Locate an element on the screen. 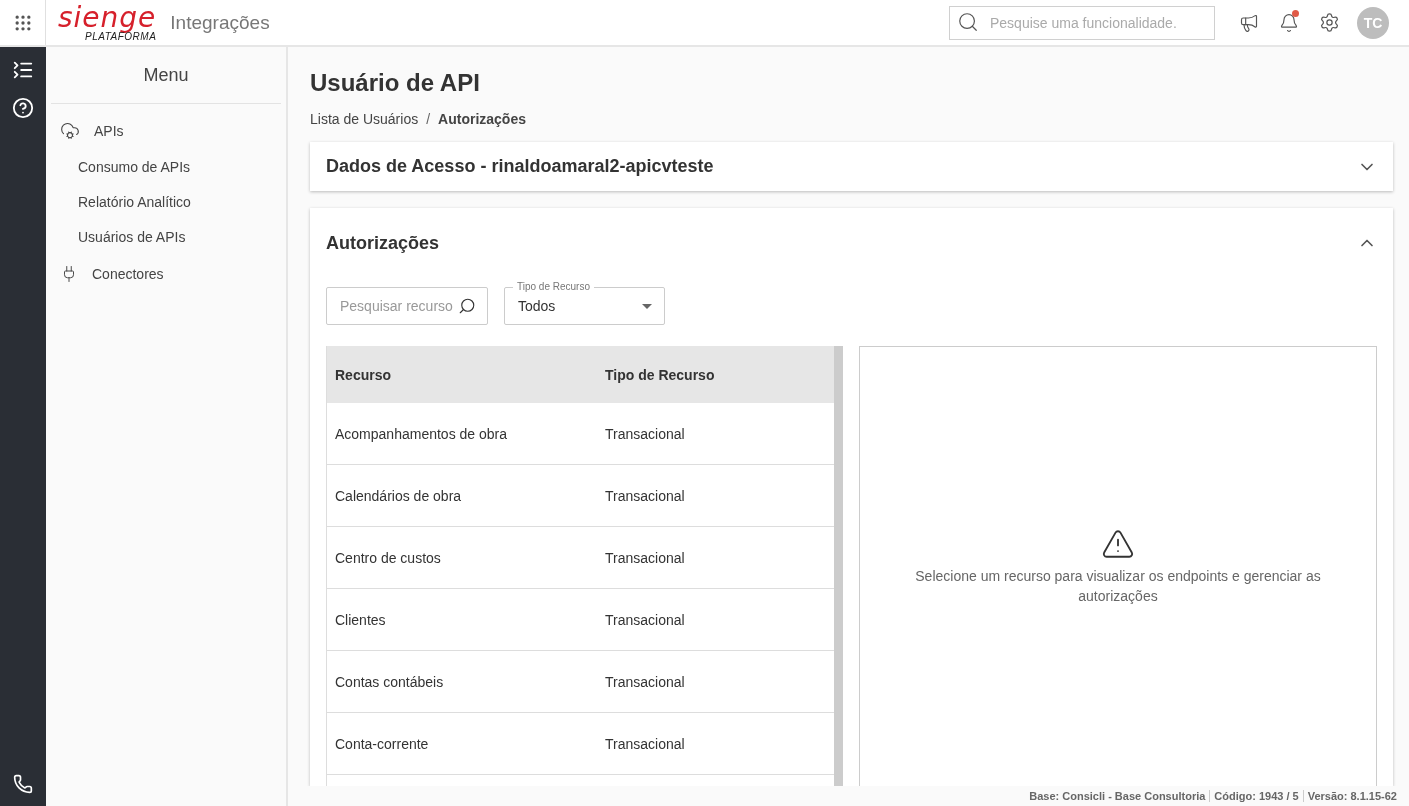 The image size is (1409, 806). table-cell-text: Acompanhamentos de obra is located at coordinates (421, 433).